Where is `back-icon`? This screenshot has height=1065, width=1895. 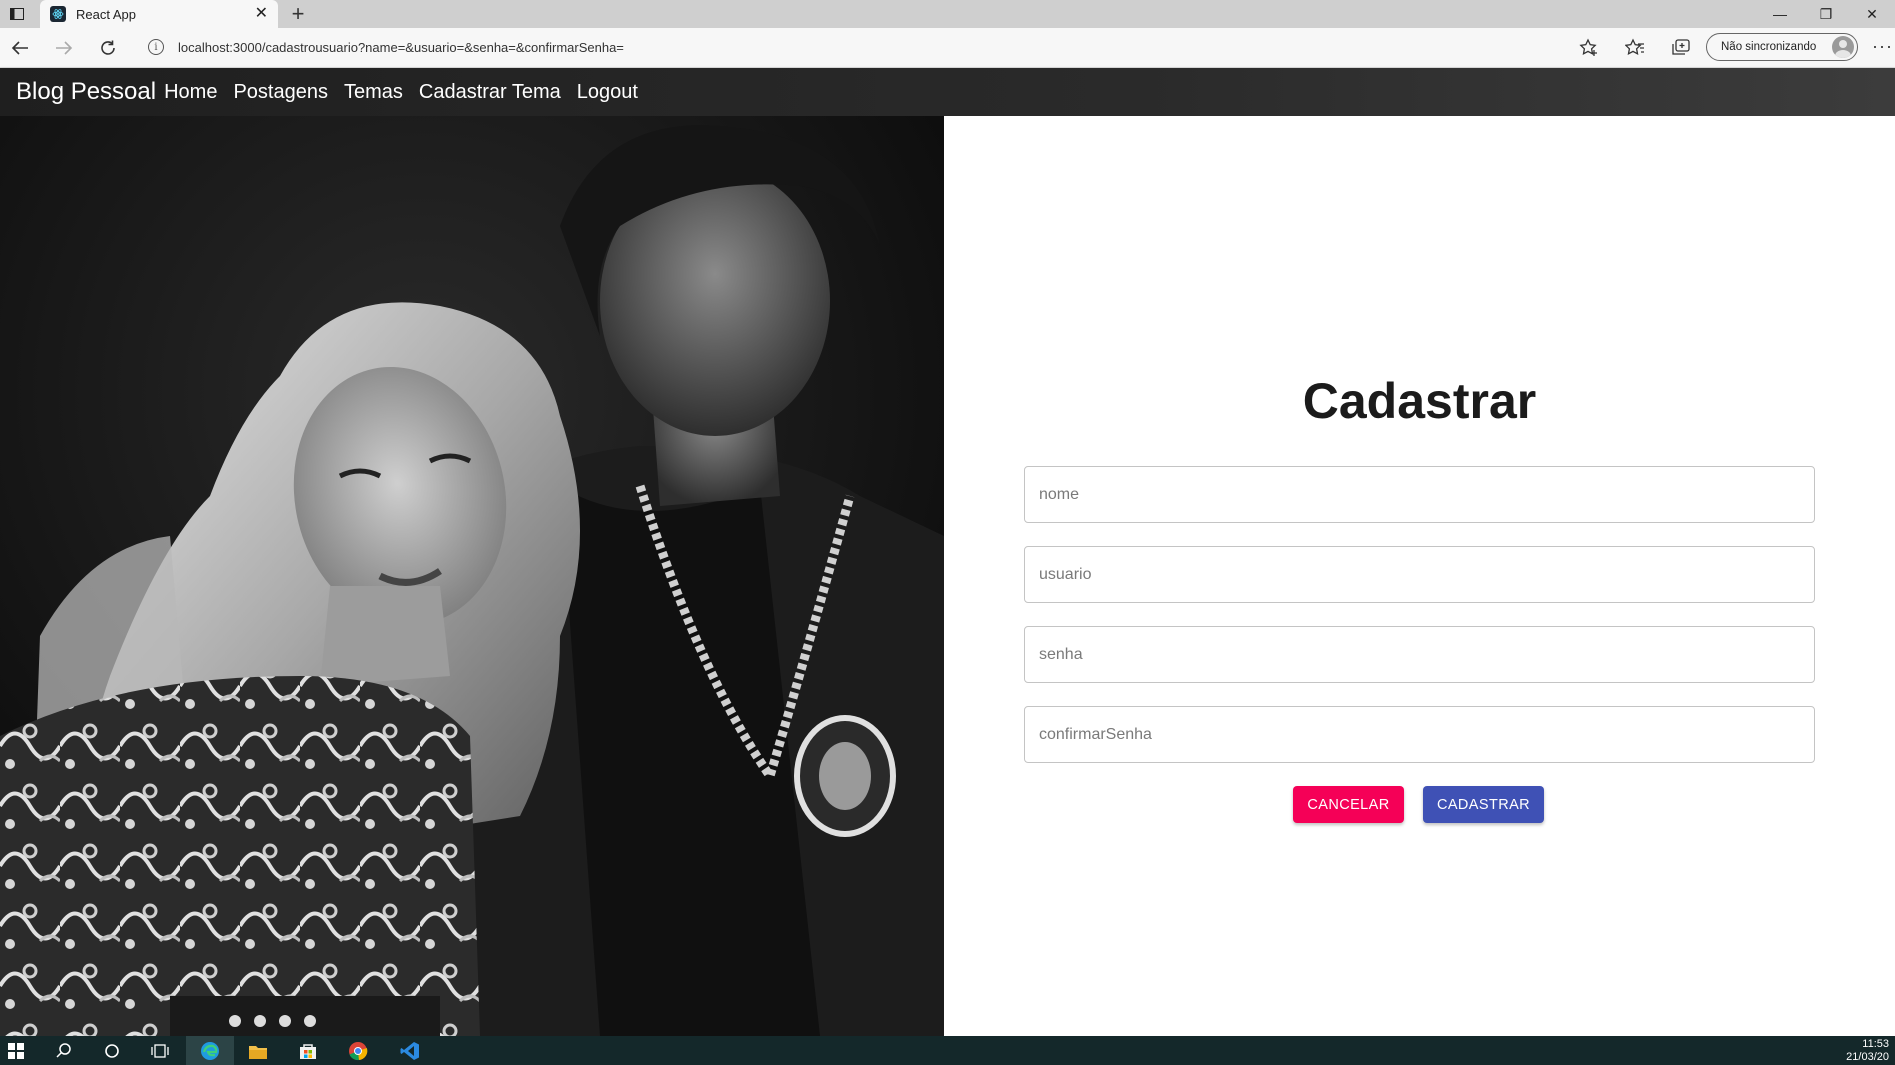 back-icon is located at coordinates (20, 48).